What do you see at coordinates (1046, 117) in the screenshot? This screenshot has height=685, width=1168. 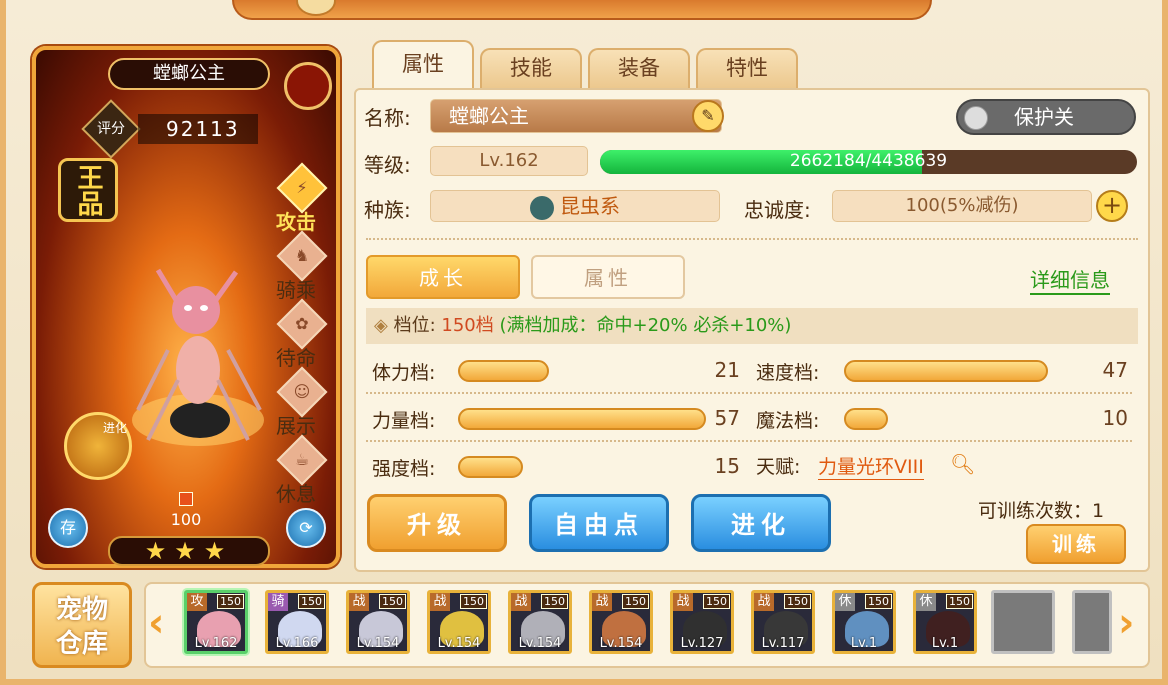 I see `protect-toggle: 保护关` at bounding box center [1046, 117].